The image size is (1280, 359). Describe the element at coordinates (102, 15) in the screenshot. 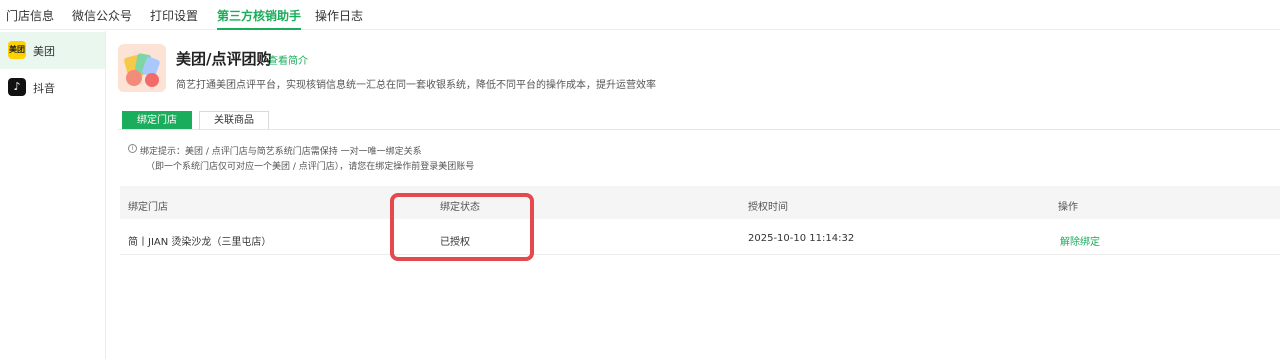

I see `tab-wechat-official-account: 微信公众号` at that location.